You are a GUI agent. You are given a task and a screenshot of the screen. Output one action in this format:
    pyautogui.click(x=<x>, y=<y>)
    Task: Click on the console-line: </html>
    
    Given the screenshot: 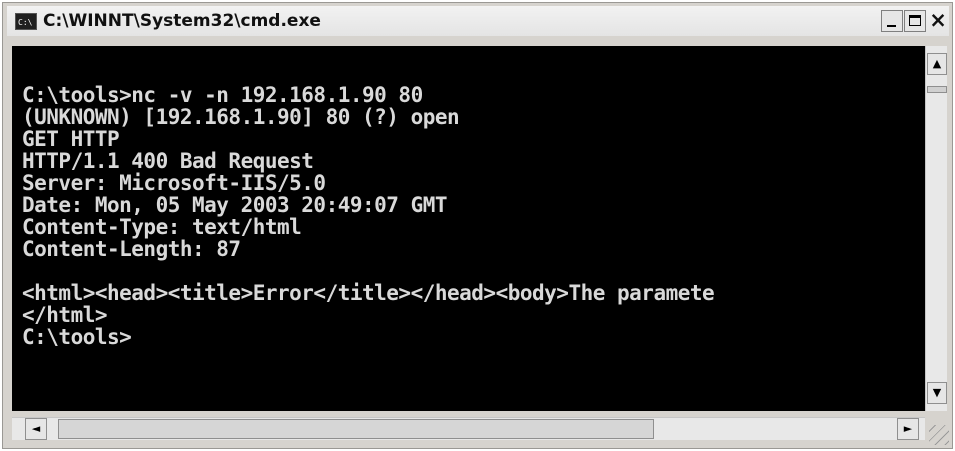 What is the action you would take?
    pyautogui.click(x=65, y=315)
    